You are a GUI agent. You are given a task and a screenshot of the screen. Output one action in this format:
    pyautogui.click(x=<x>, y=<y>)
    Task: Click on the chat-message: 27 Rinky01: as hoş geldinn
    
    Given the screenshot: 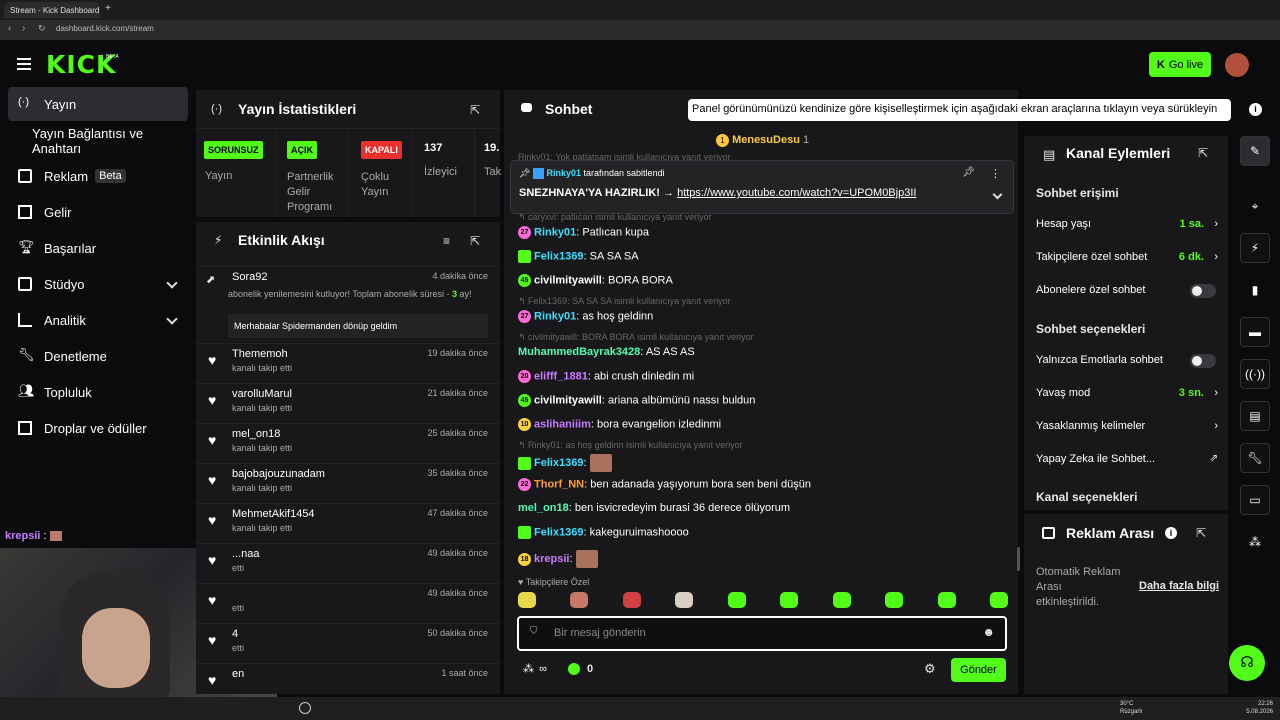 What is the action you would take?
    pyautogui.click(x=585, y=316)
    